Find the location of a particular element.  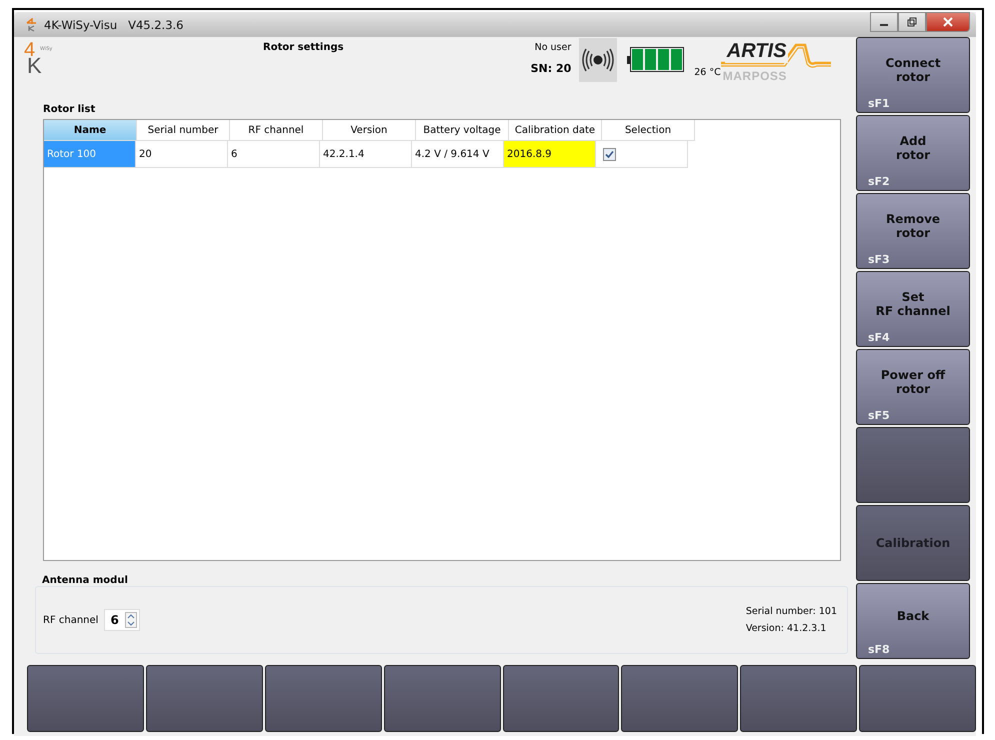

version-label: Version: 41.2.3.1 is located at coordinates (787, 628).